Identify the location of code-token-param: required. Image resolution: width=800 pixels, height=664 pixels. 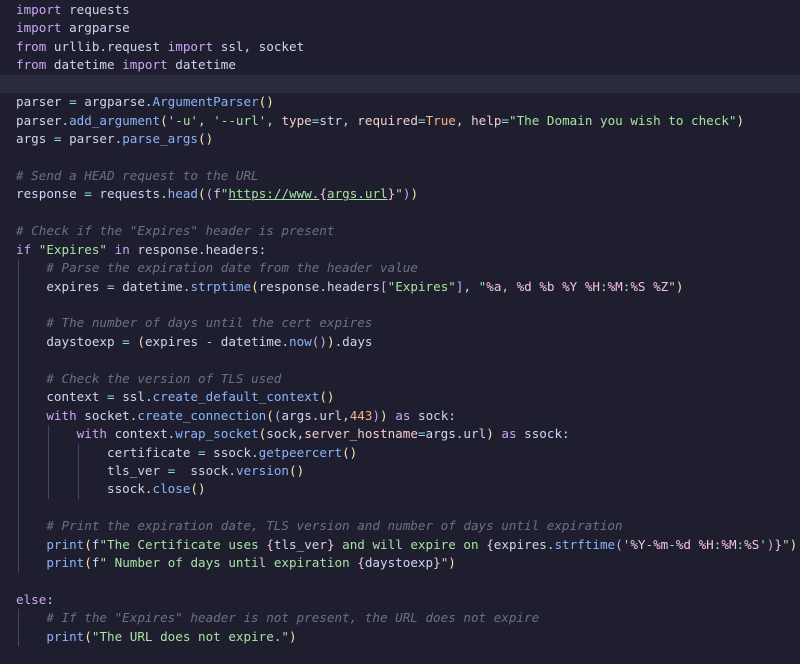
(387, 120).